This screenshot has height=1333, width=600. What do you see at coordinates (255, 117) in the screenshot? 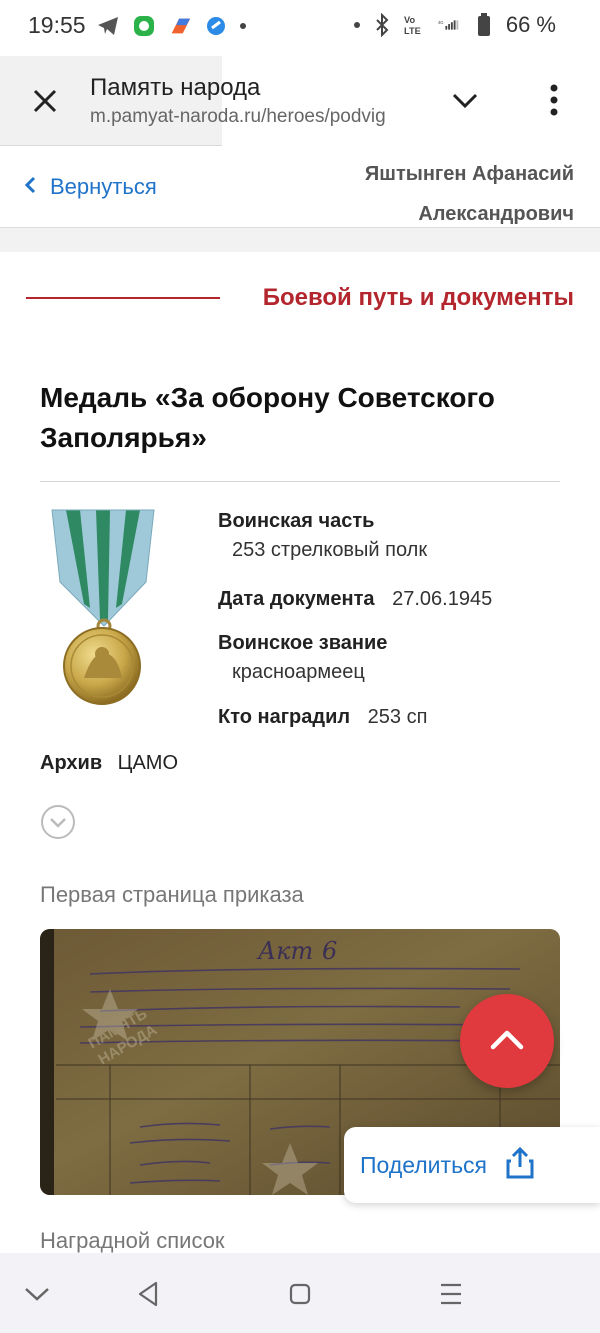
I see `browser-url: m.pamyat-naroda.ru/heroes/podvig` at bounding box center [255, 117].